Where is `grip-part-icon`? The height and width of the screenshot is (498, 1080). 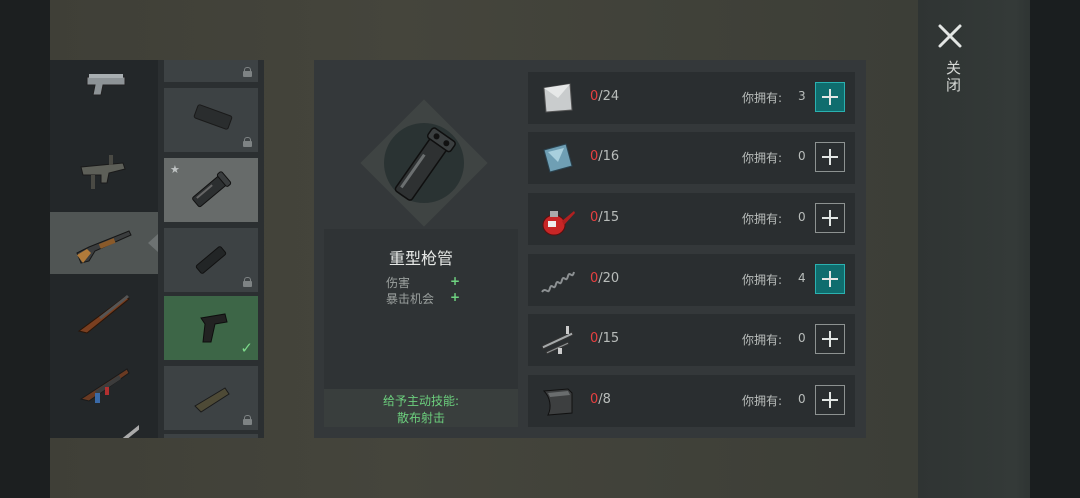
grip-part-icon is located at coordinates (214, 328).